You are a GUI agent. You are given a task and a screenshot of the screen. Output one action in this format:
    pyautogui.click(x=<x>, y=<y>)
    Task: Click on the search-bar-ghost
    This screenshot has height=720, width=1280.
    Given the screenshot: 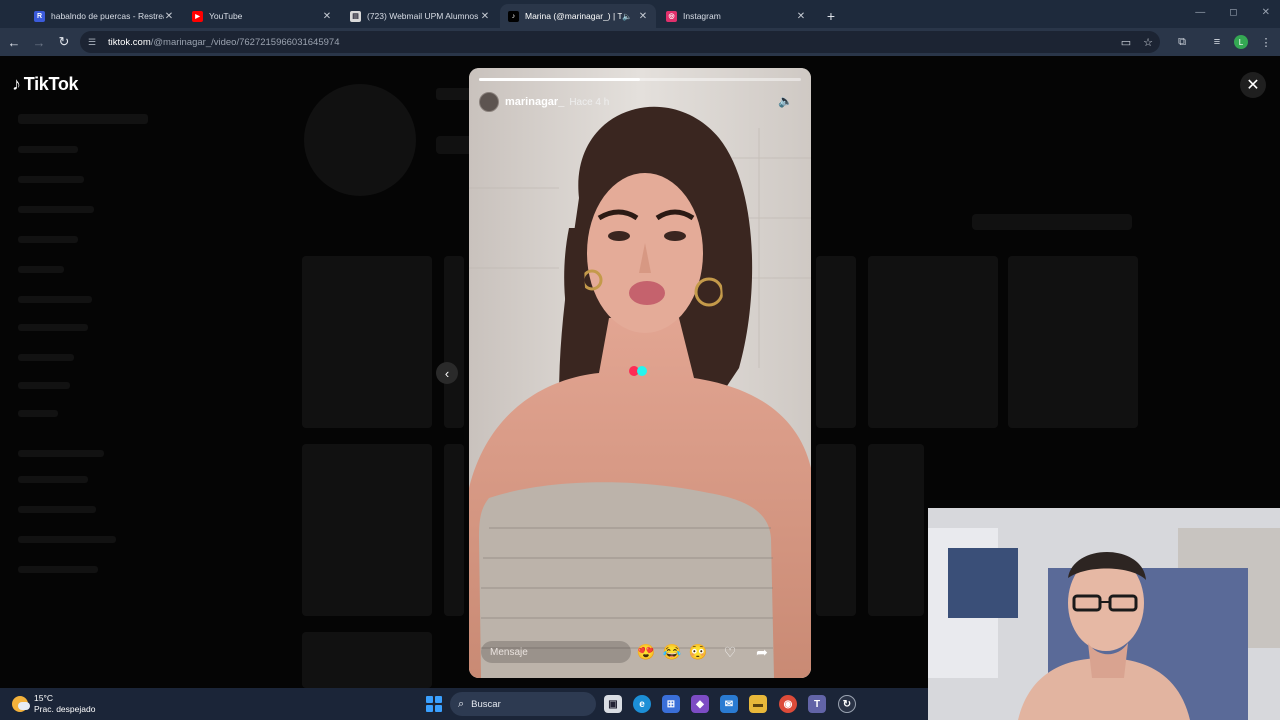 What is the action you would take?
    pyautogui.click(x=83, y=119)
    